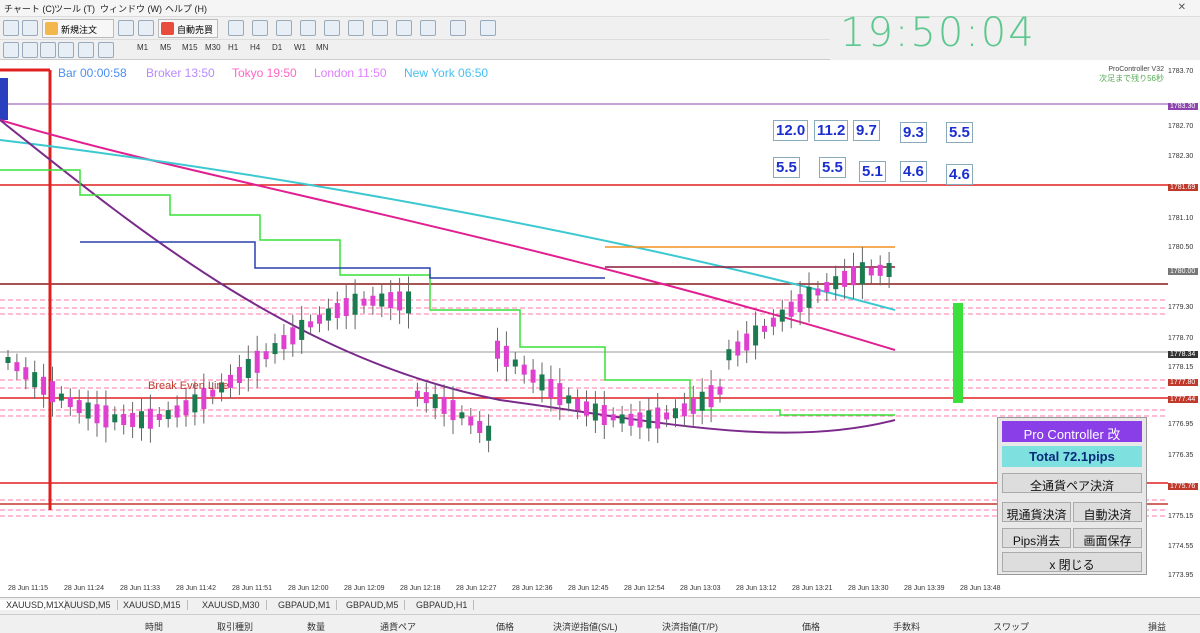 This screenshot has height=633, width=1200. What do you see at coordinates (300, 47) in the screenshot?
I see `tf-w1: W1` at bounding box center [300, 47].